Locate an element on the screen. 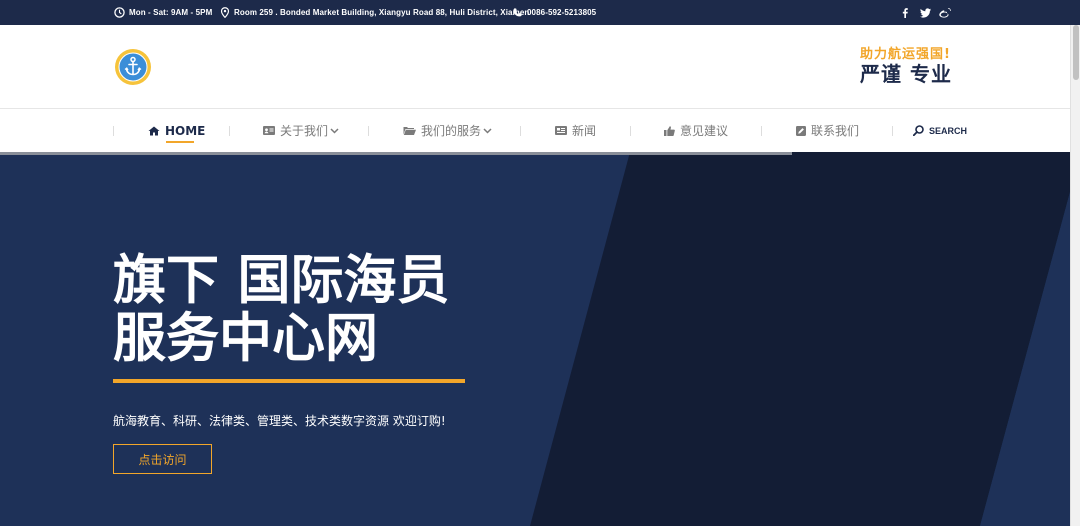 Image resolution: width=1080 pixels, height=526 pixels. title-underline is located at coordinates (289, 381).